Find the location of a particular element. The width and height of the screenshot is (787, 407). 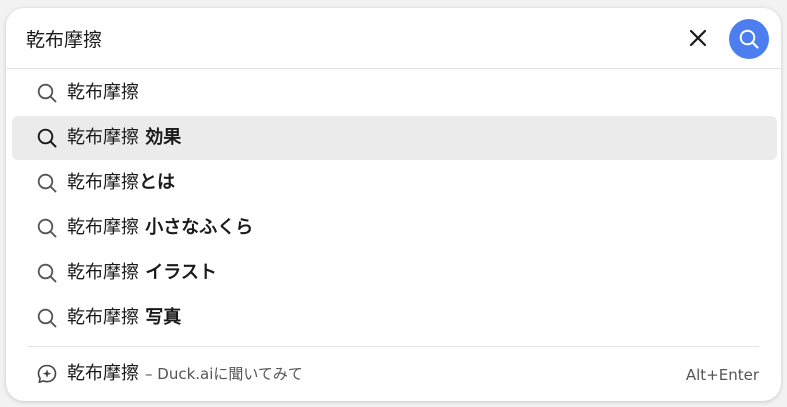

search-submit-button is located at coordinates (749, 39).